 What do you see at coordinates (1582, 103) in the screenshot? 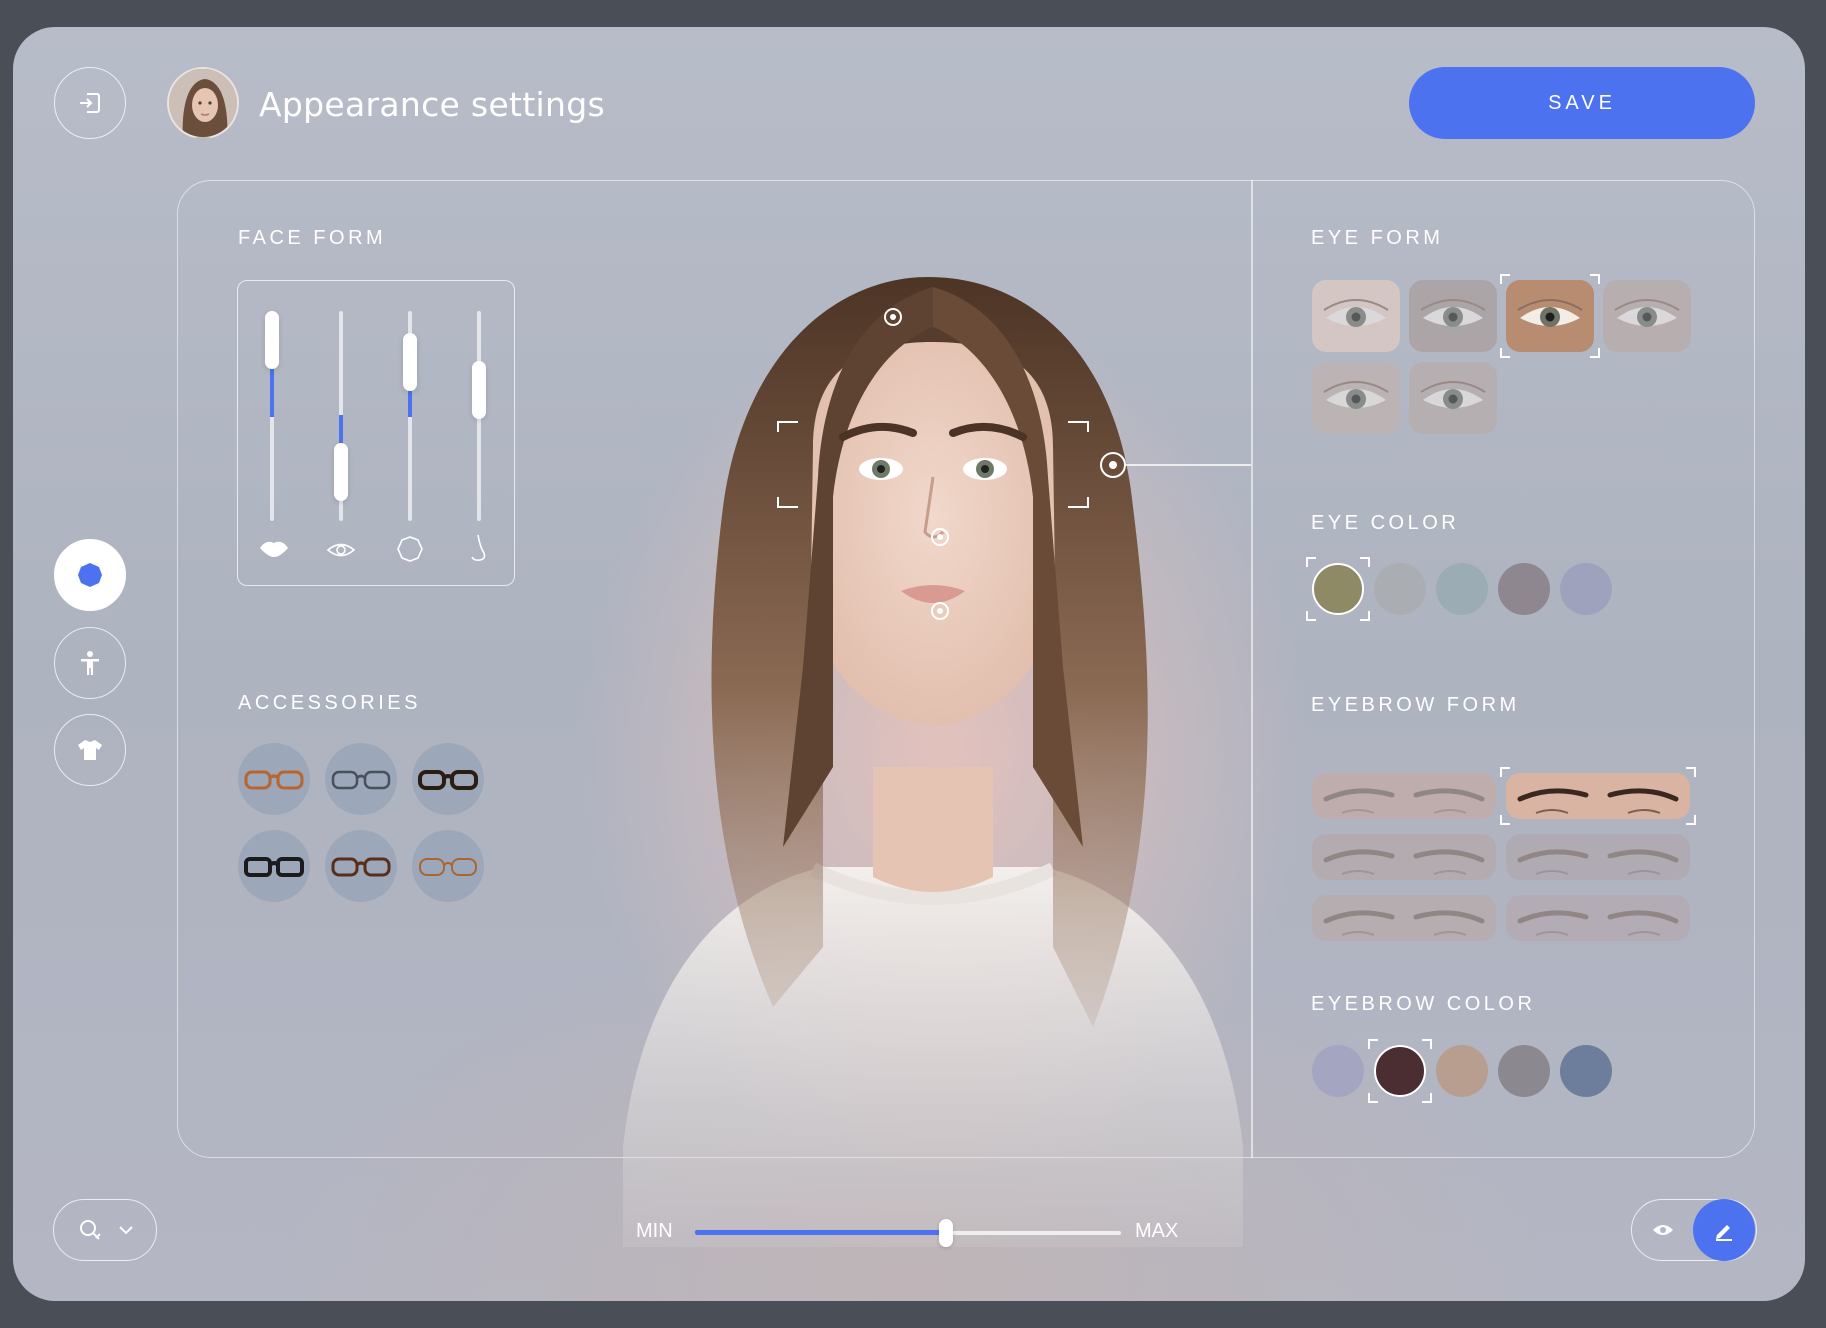
I see `save-button: SAVE` at bounding box center [1582, 103].